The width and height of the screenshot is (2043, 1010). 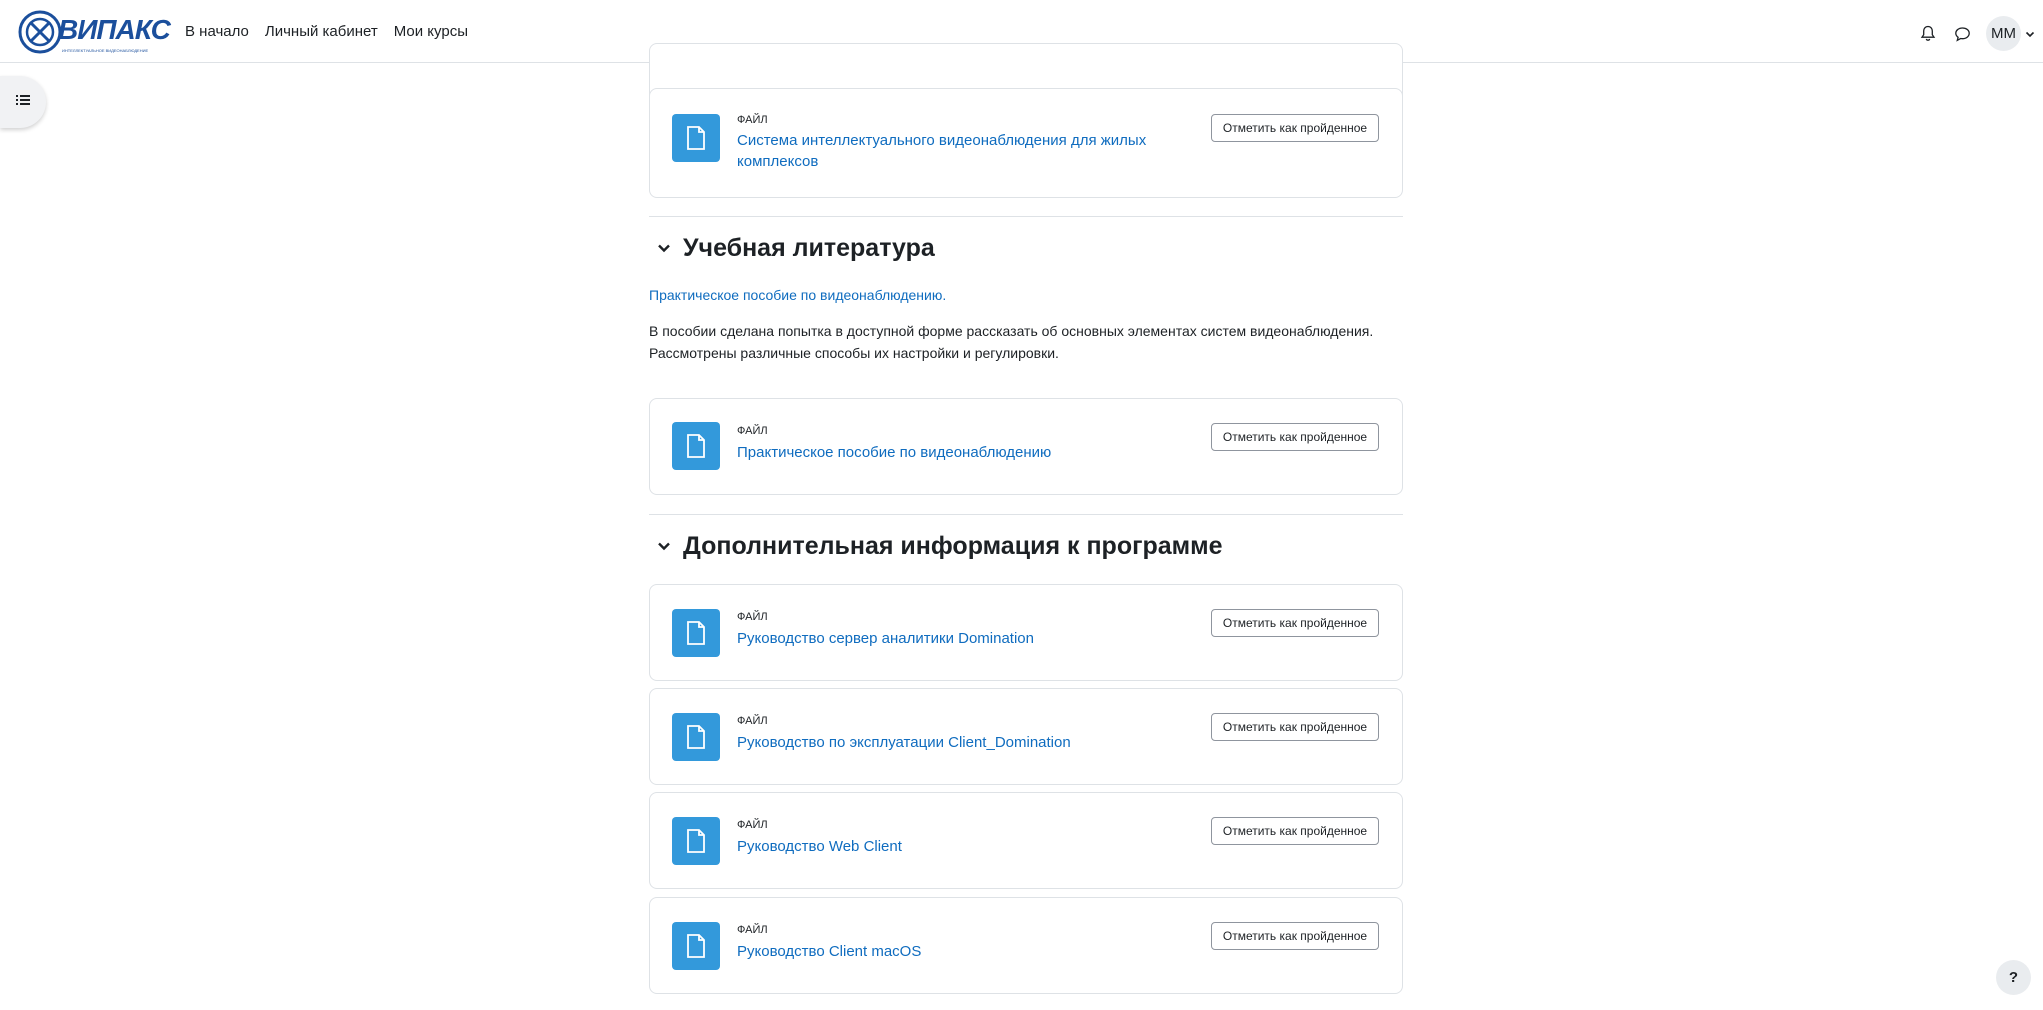 What do you see at coordinates (953, 546) in the screenshot?
I see `section-title: Дополнительная информация к программе` at bounding box center [953, 546].